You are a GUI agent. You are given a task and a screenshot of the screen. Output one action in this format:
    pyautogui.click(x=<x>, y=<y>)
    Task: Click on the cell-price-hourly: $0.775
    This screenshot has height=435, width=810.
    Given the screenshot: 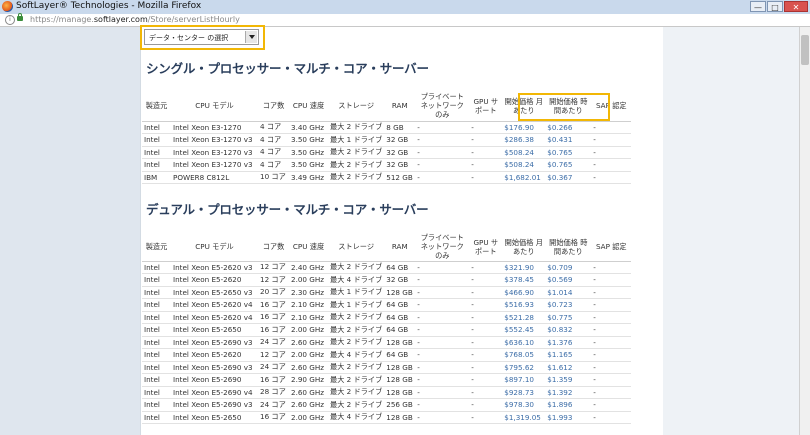 What is the action you would take?
    pyautogui.click(x=568, y=317)
    